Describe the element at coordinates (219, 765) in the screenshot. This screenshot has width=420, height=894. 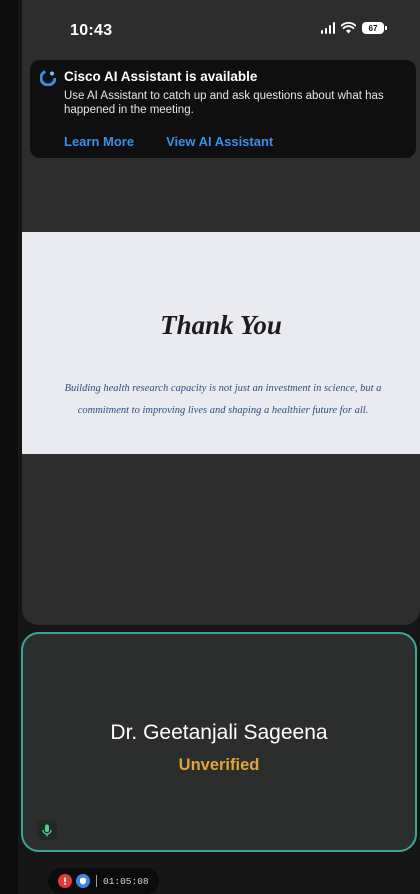
I see `participant-status: Unverified` at that location.